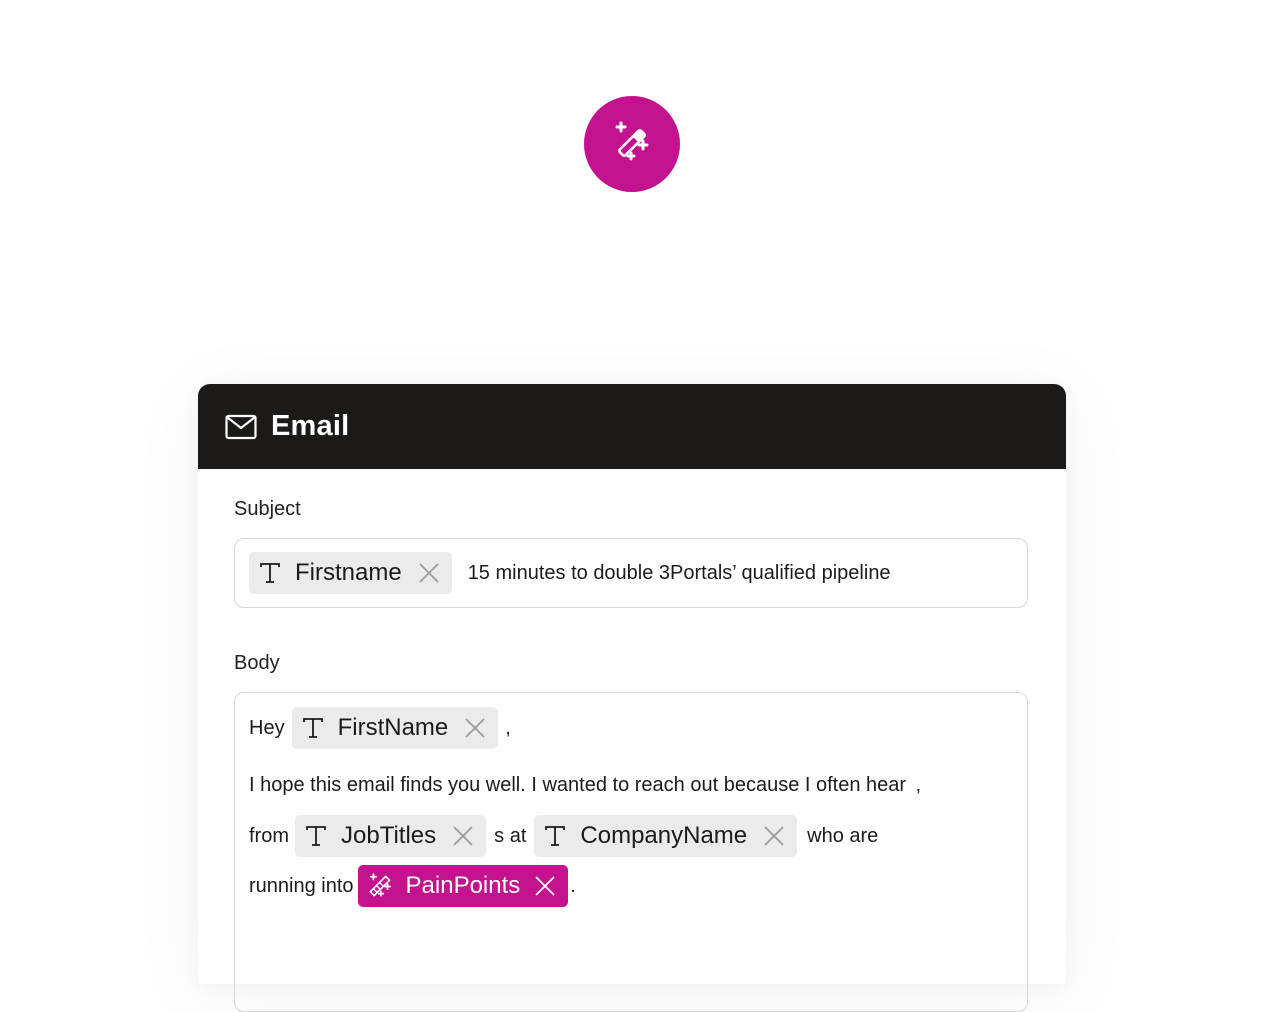 This screenshot has width=1264, height=1012. I want to click on greeting-text: Hey, so click(267, 727).